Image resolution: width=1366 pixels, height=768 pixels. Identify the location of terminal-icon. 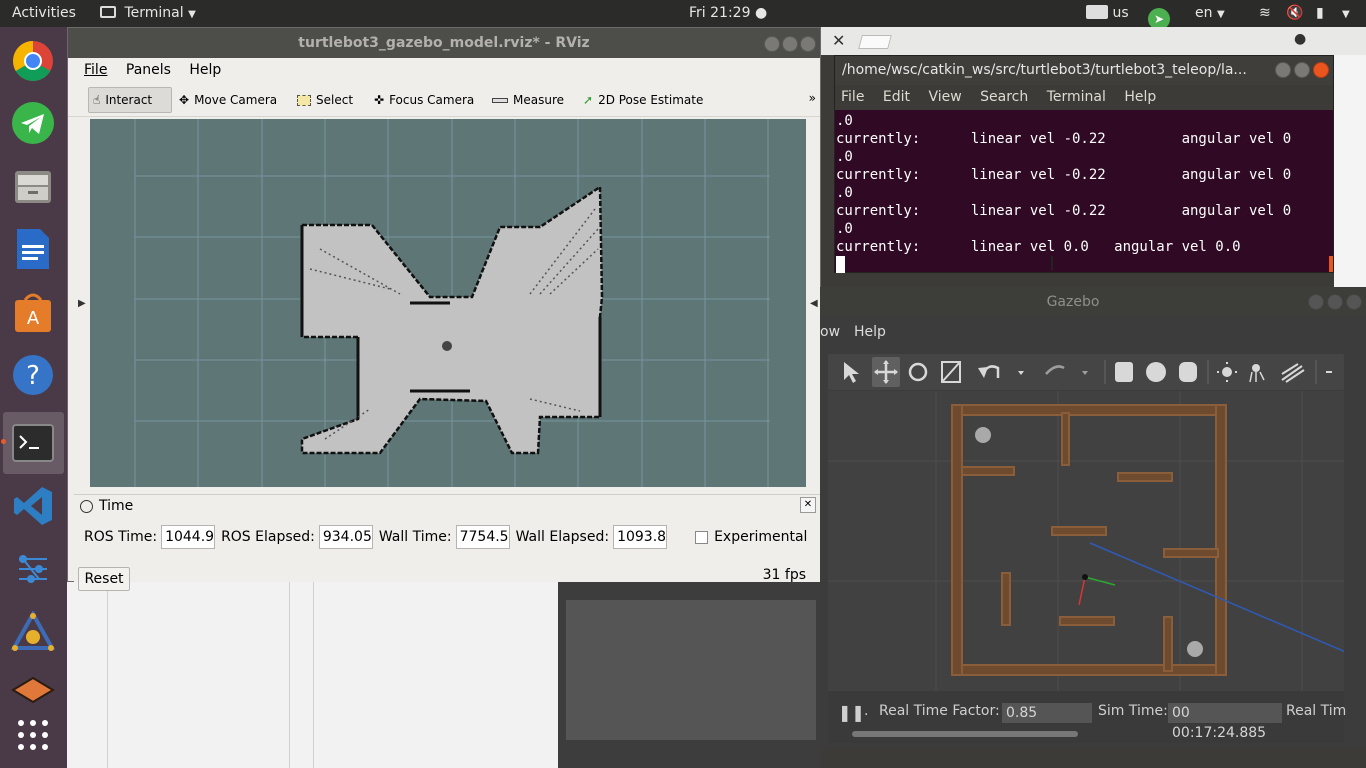
(33, 443).